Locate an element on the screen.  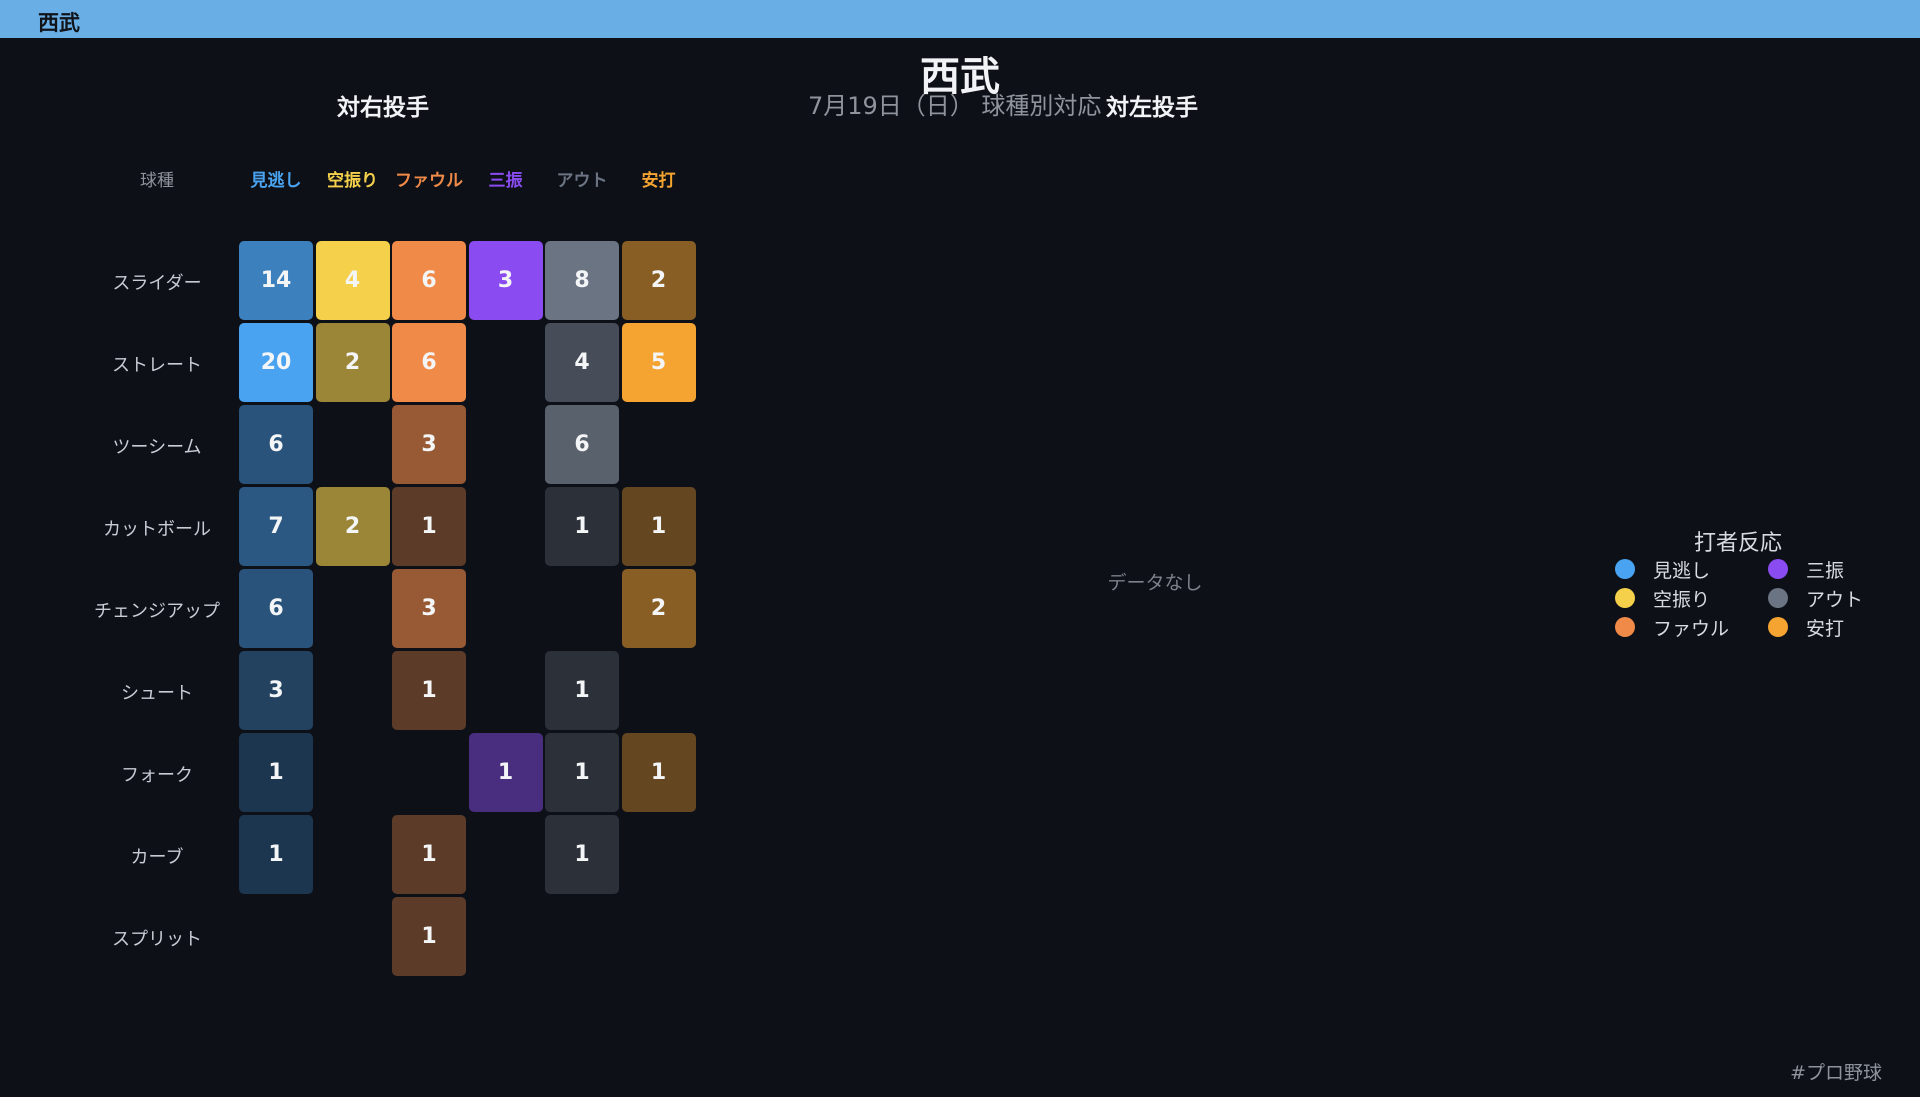
legend-item: 安打 is located at coordinates (1806, 627).